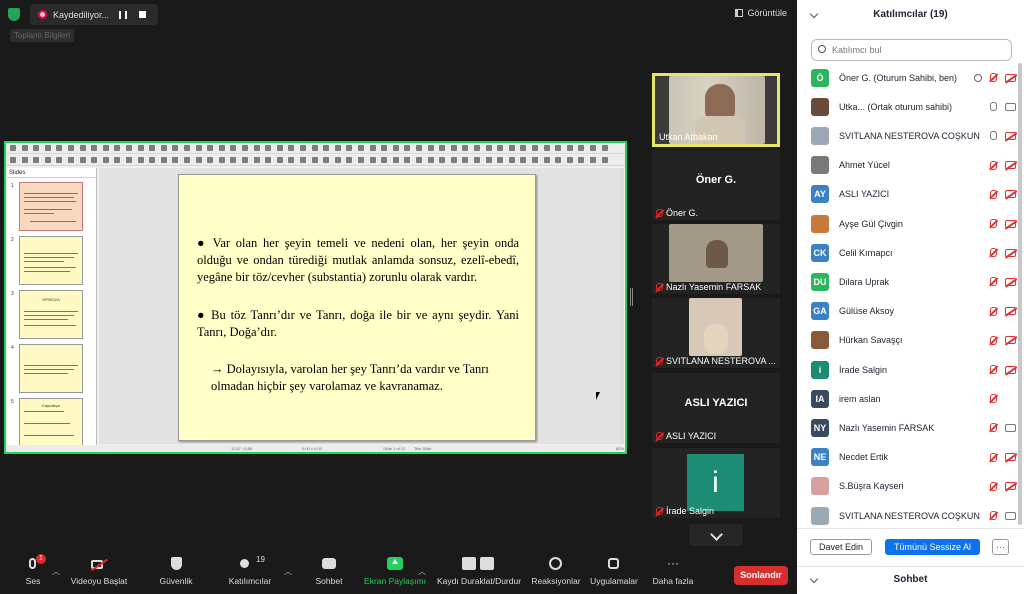 Image resolution: width=1024 pixels, height=594 pixels. I want to click on video-tile: i İrade Salgin, so click(716, 483).